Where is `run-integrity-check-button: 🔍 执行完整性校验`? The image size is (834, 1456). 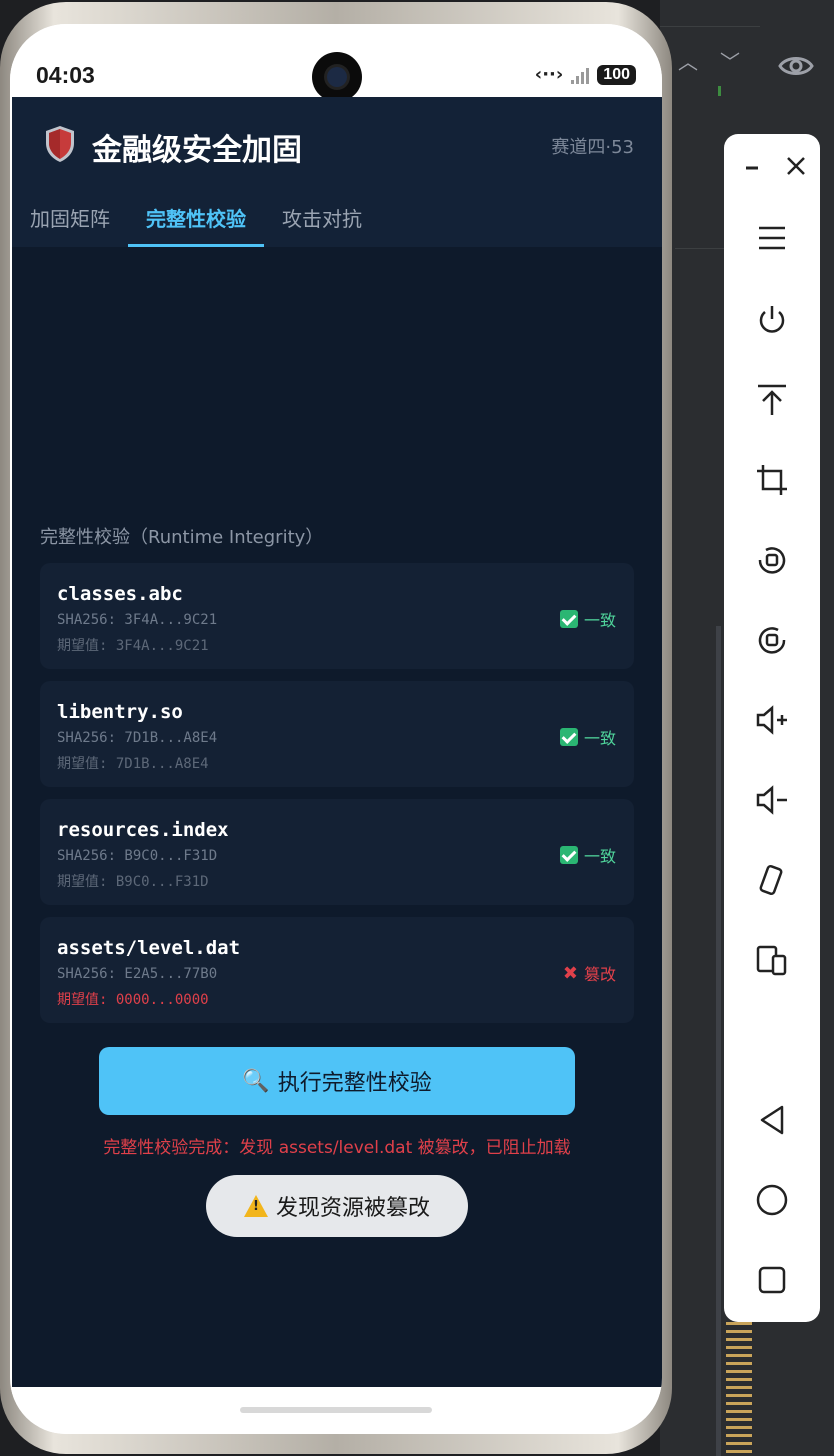
run-integrity-check-button: 🔍 执行完整性校验 is located at coordinates (337, 1081).